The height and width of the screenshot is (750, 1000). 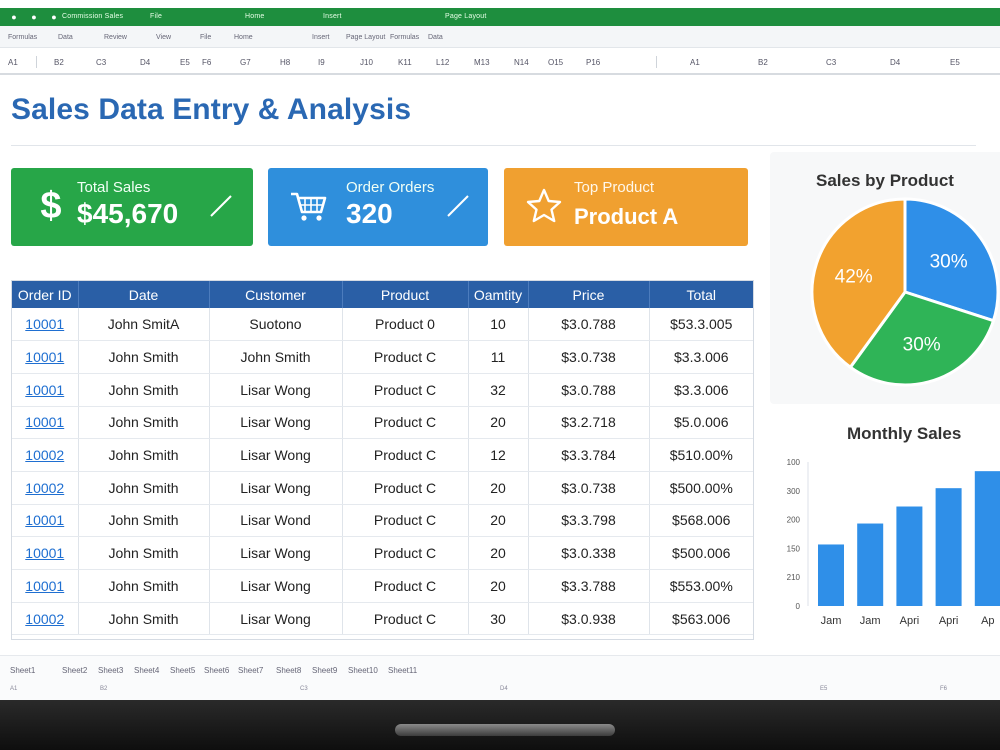 What do you see at coordinates (288, 670) in the screenshot?
I see `sheet-tab: Sheet8` at bounding box center [288, 670].